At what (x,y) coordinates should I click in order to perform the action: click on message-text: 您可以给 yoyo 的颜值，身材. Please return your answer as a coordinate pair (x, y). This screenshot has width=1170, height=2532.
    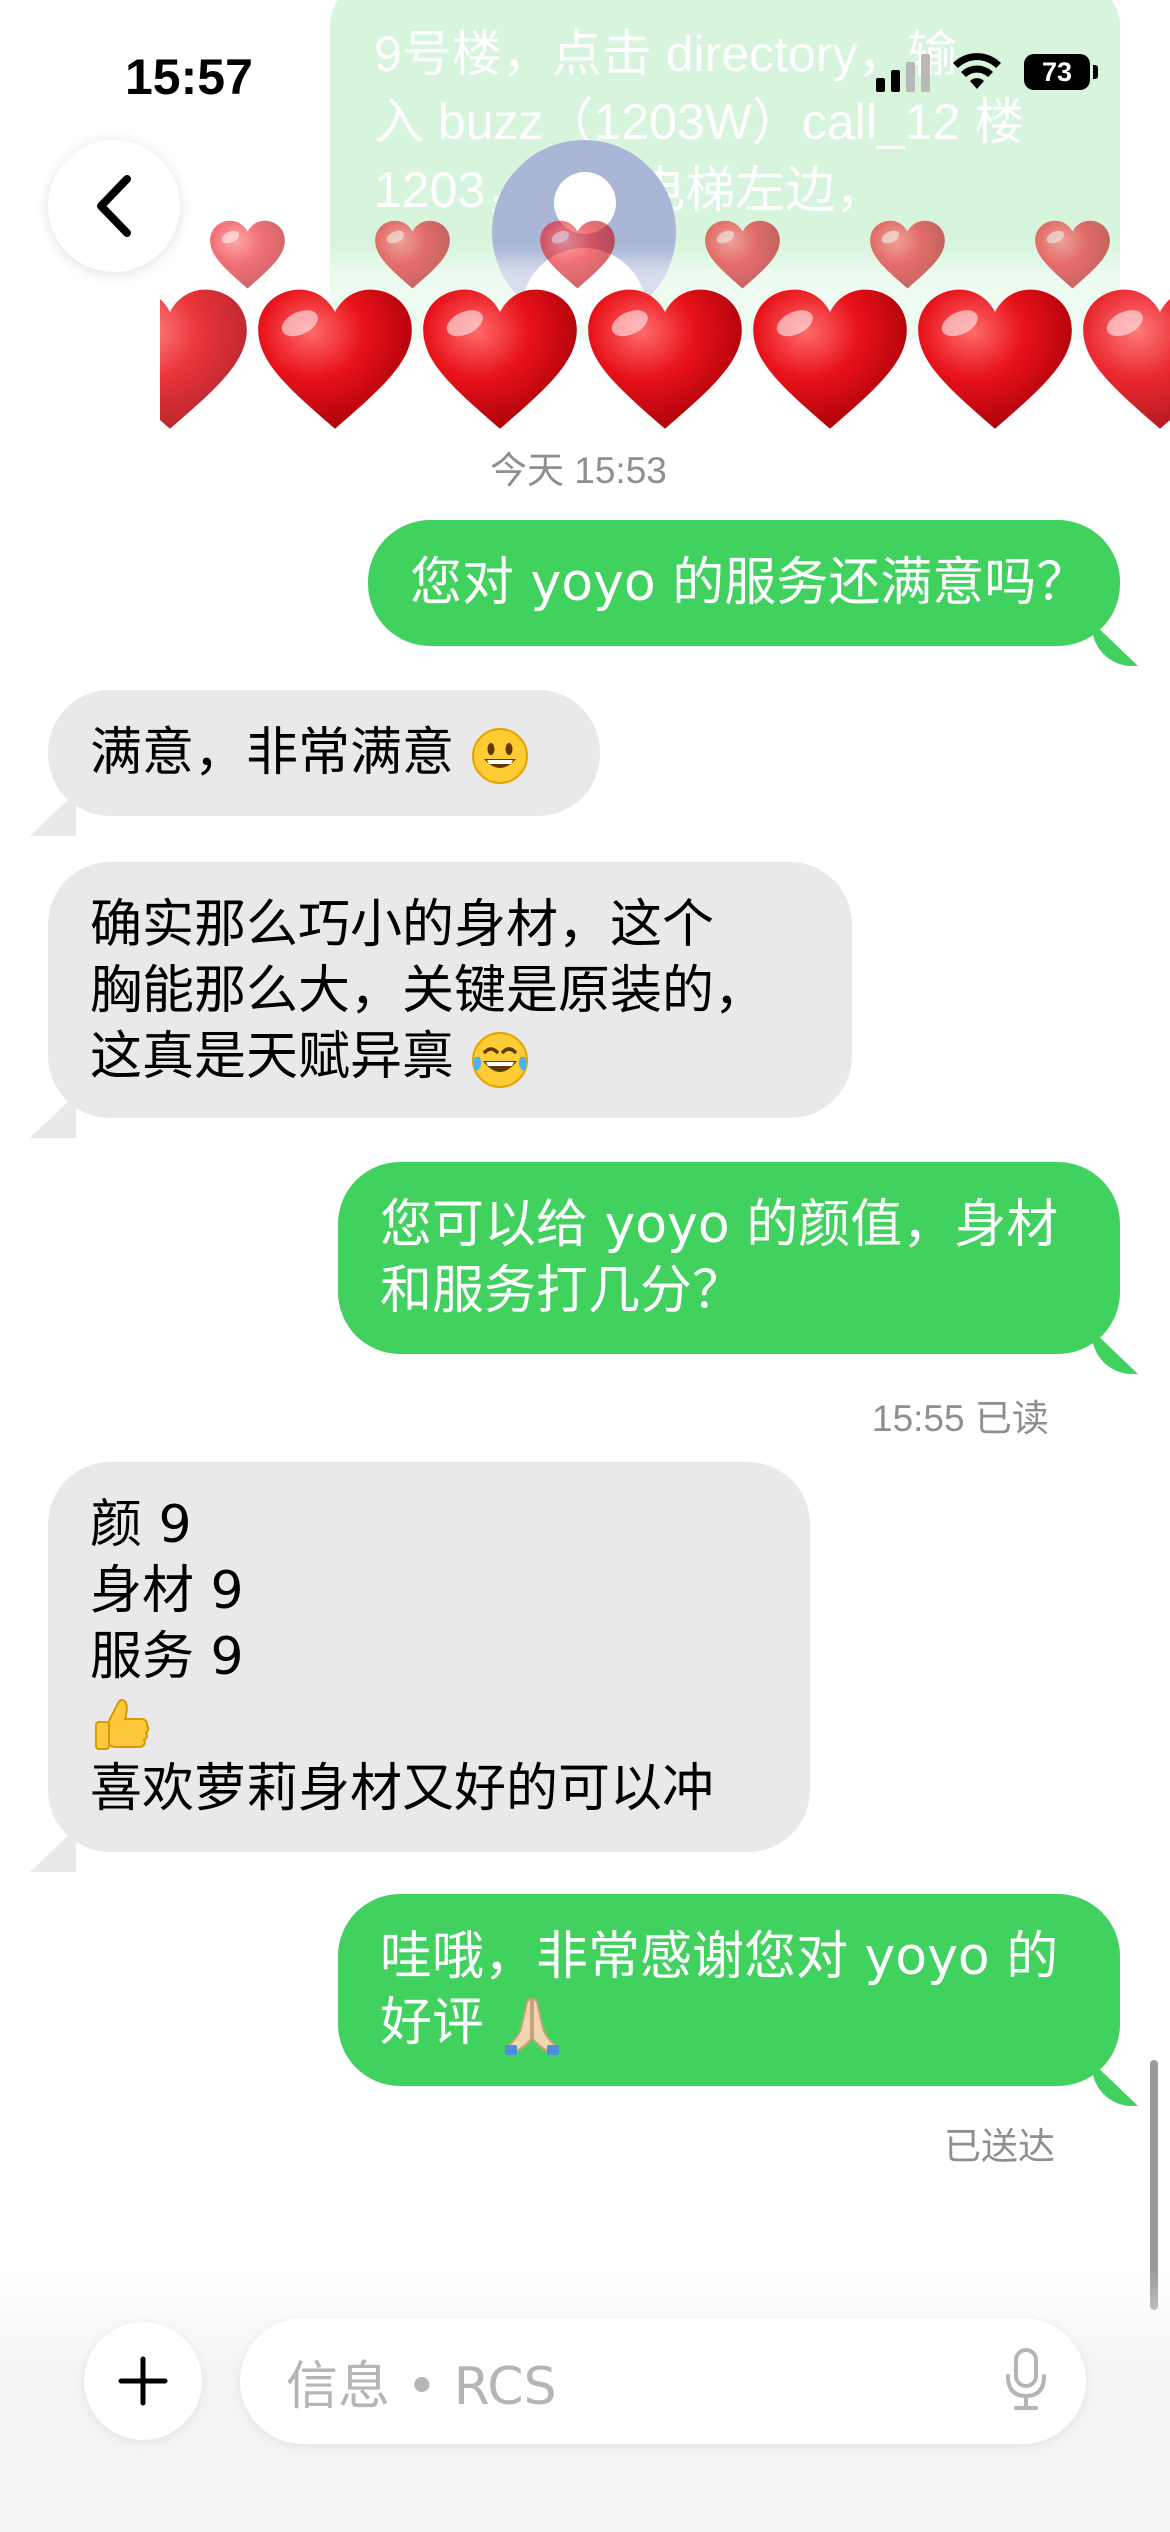
    Looking at the image, I should click on (719, 1225).